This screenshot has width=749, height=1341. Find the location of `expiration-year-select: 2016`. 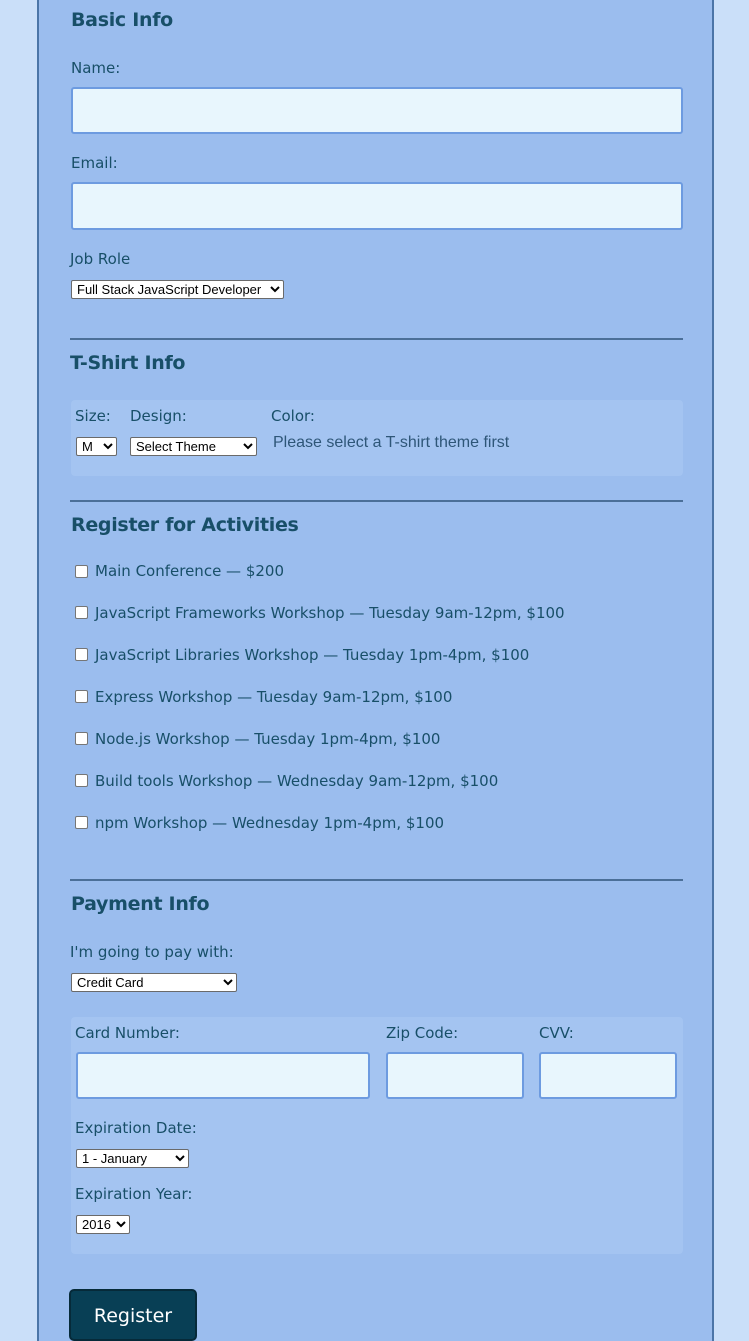

expiration-year-select: 2016 is located at coordinates (103, 1224).